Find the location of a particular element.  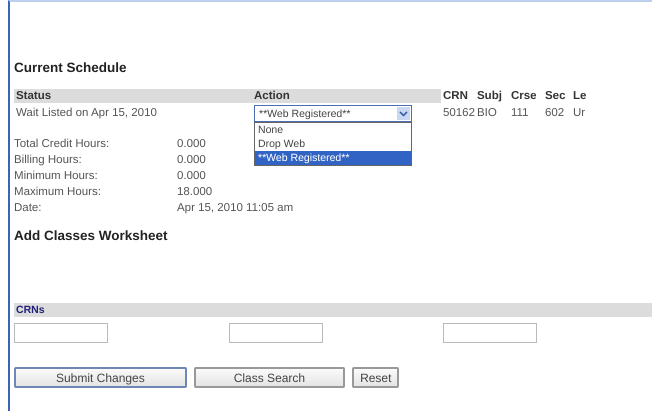

summary-value: Apr 15, 2010 11:05 am is located at coordinates (235, 208).